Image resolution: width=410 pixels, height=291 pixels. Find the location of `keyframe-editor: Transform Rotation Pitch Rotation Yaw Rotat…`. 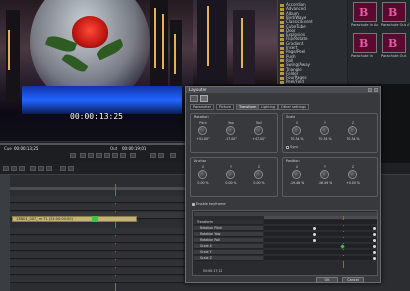

keyframe-editor: Transform Rotation Pitch Rotation Yaw Rotat… is located at coordinates (285, 243).